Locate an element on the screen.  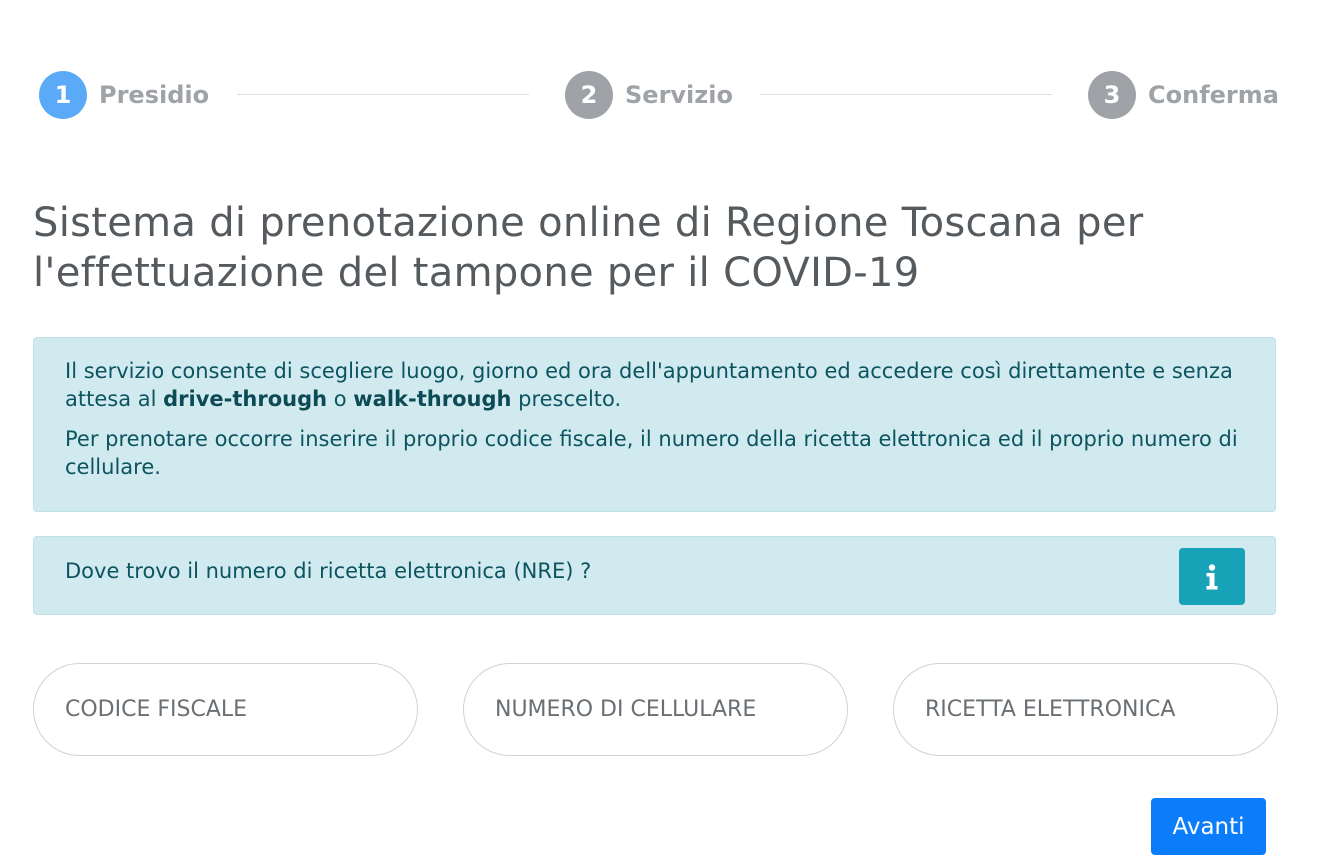
next-button: Avanti is located at coordinates (1208, 826).